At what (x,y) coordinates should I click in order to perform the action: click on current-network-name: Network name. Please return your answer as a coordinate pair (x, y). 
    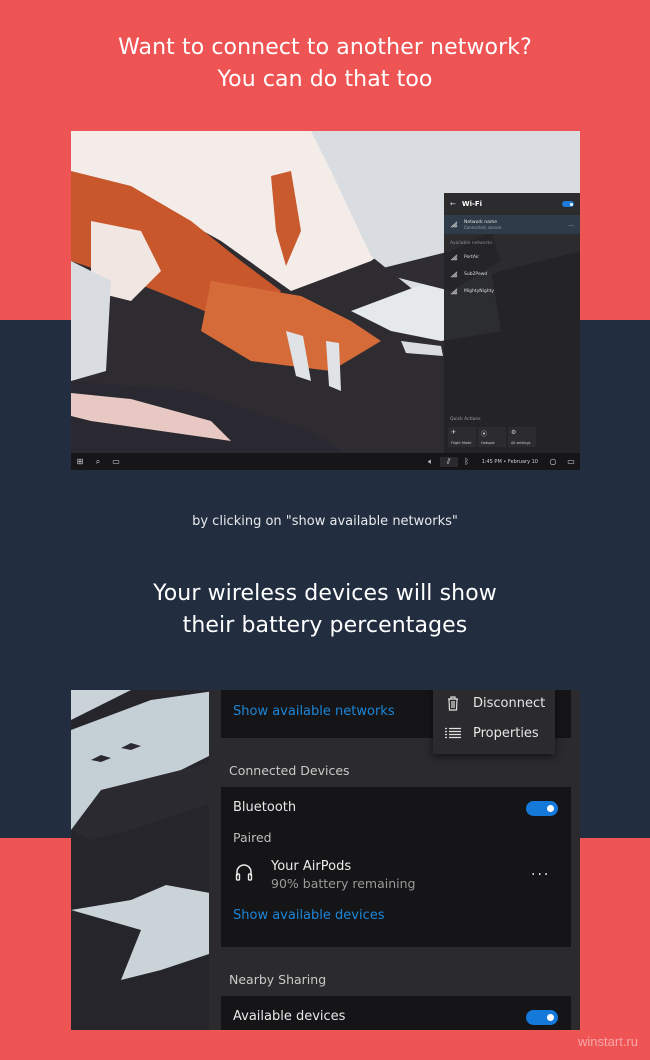
    Looking at the image, I should click on (480, 222).